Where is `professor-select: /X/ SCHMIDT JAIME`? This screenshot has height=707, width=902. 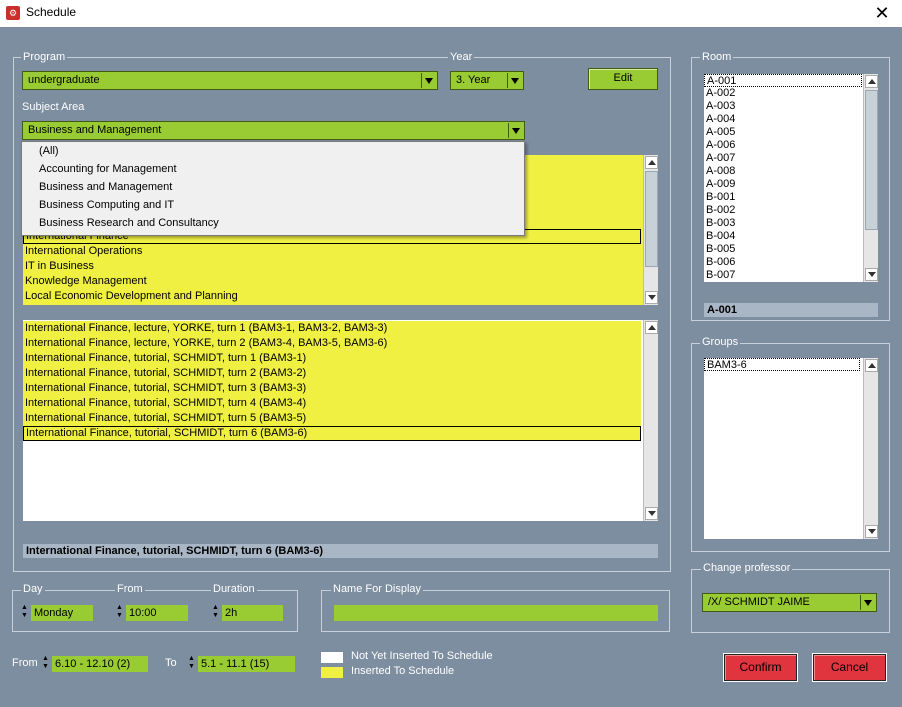 professor-select: /X/ SCHMIDT JAIME is located at coordinates (789, 602).